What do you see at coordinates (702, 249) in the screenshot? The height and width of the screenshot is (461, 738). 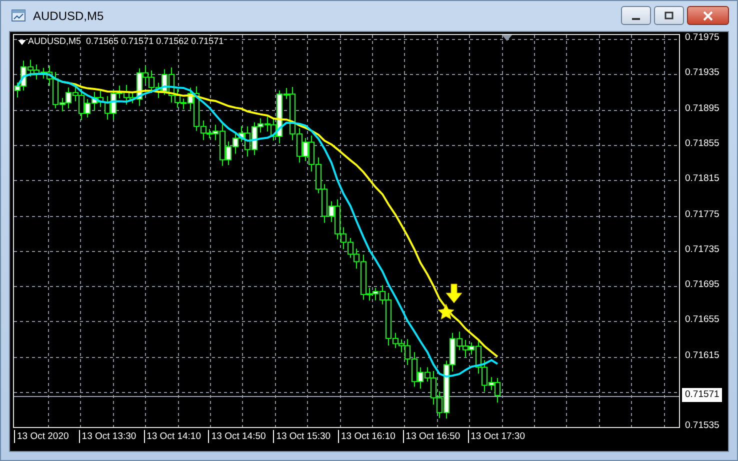 I see `price-label: 0.71735` at bounding box center [702, 249].